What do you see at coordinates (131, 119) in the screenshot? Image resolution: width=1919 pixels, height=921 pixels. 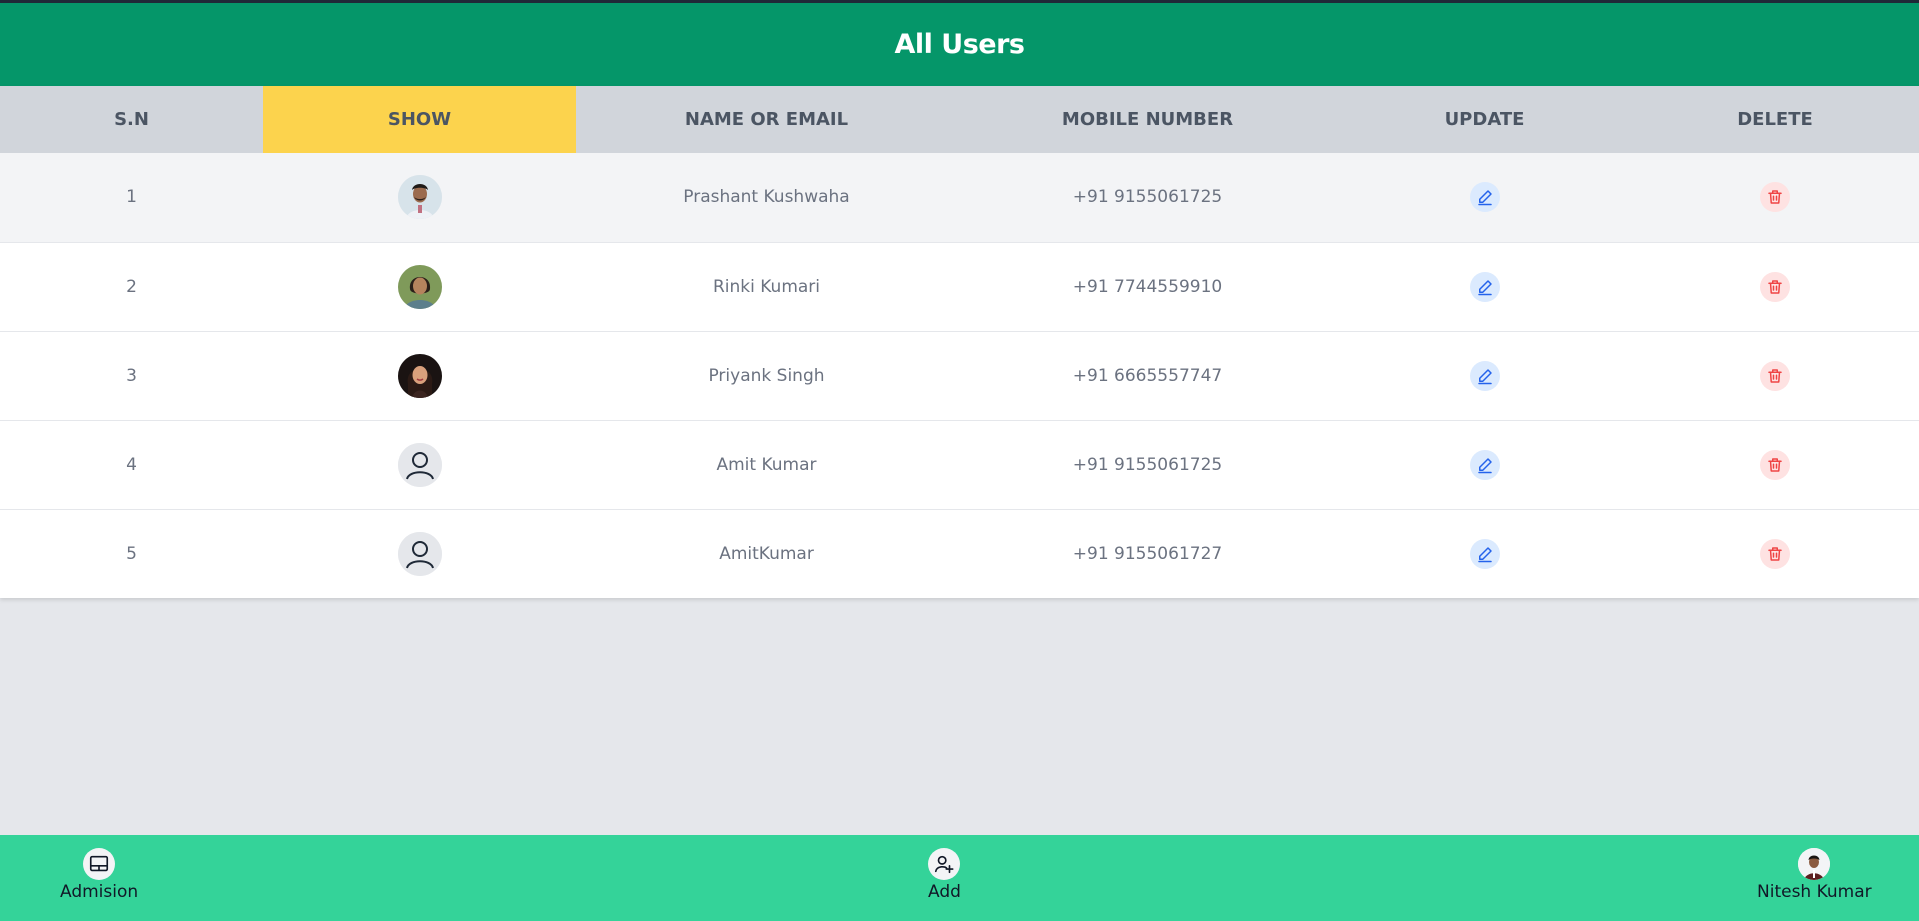 I see `column-header-sn: S.N` at bounding box center [131, 119].